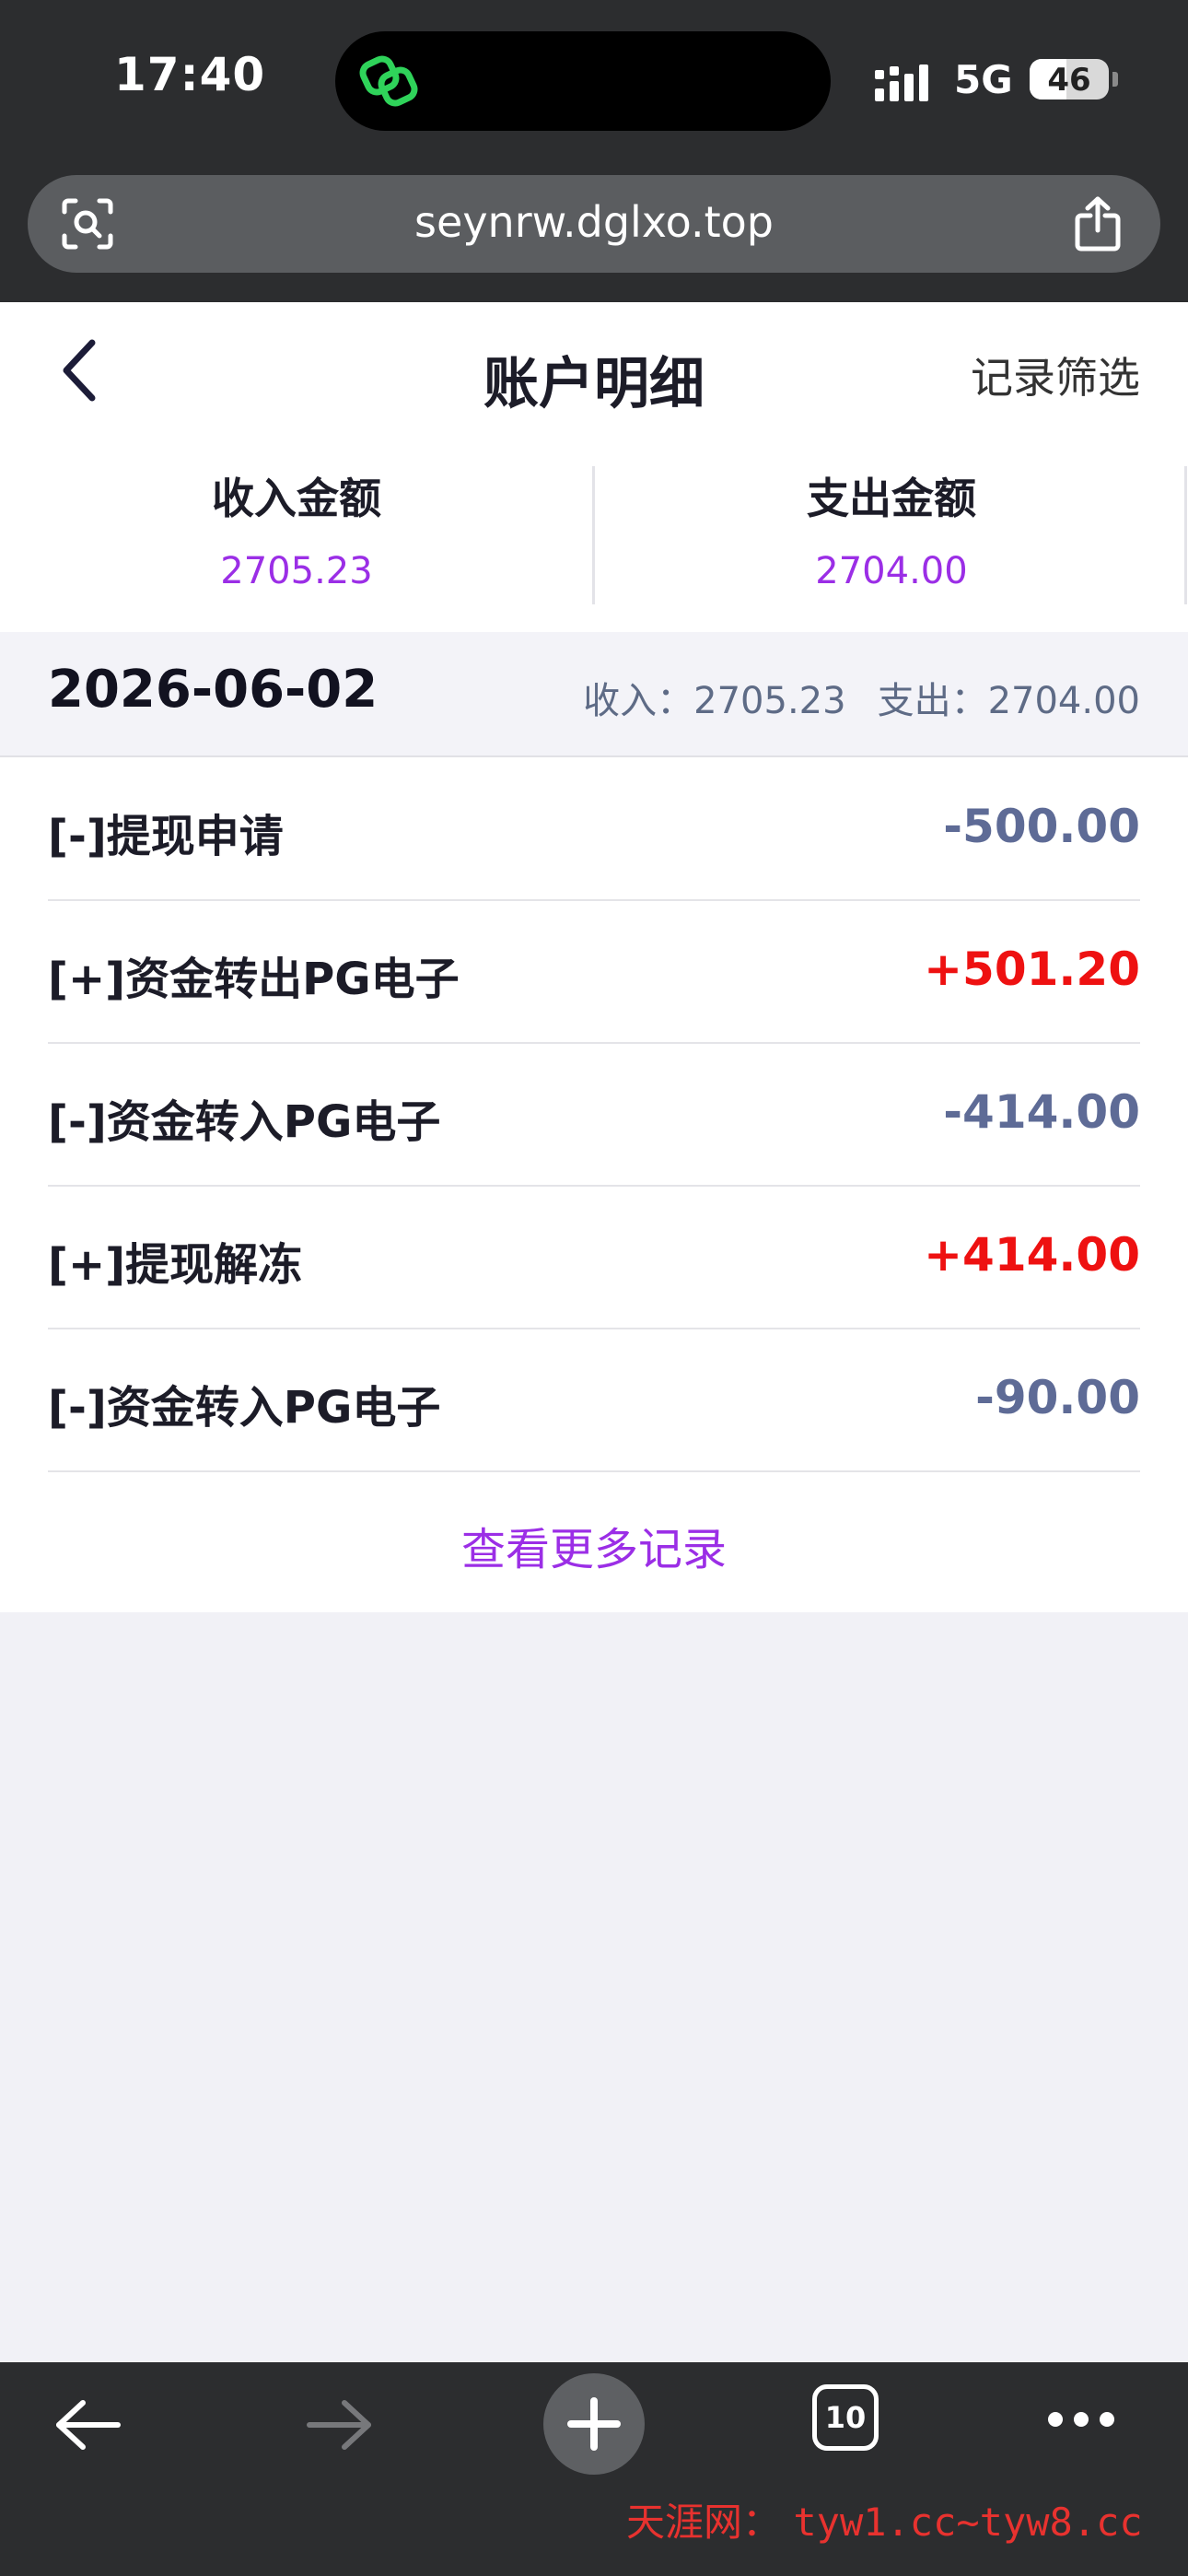 The height and width of the screenshot is (2576, 1188). What do you see at coordinates (1057, 1397) in the screenshot?
I see `record-amount: -90.00` at bounding box center [1057, 1397].